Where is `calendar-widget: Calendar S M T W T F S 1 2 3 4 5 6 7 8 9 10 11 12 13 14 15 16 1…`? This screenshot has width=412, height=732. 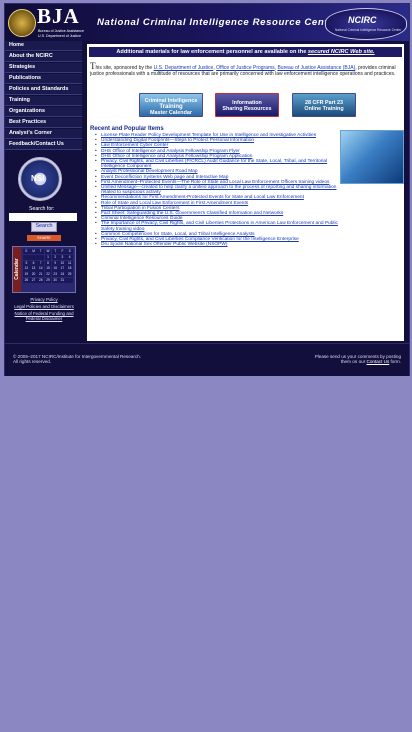
calendar-widget: Calendar S M T W T F S 1 2 3 4 5 6 7 8 9 10 11 12 13 14 15 16 1… is located at coordinates (44, 269).